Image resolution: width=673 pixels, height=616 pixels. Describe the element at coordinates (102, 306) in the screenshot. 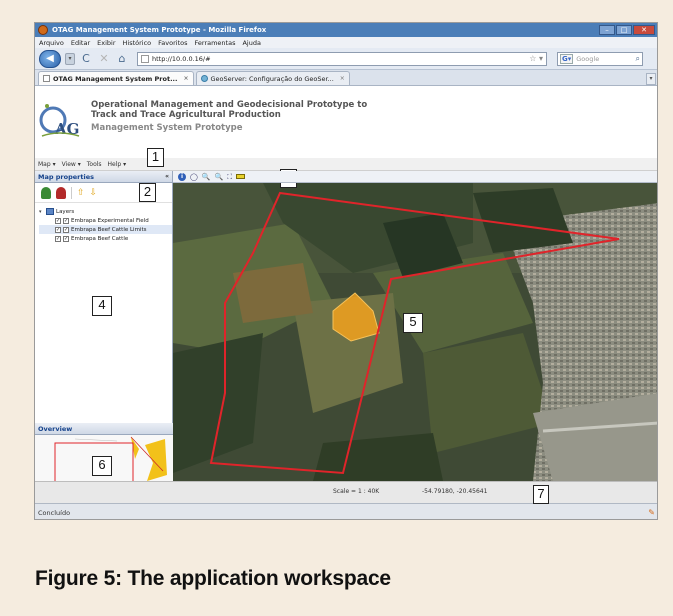

I see `callout-4: 4` at that location.